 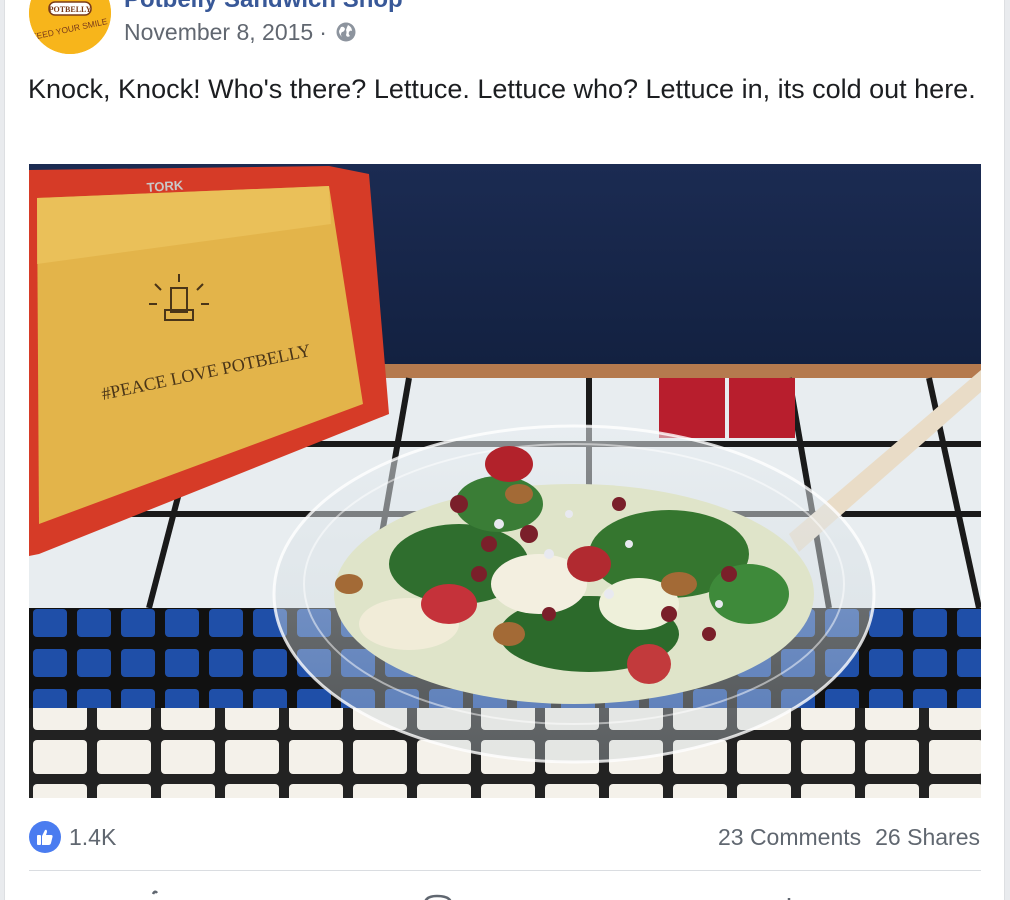 I want to click on engagement-stats: 23 Comments 26 Shares, so click(x=842, y=837).